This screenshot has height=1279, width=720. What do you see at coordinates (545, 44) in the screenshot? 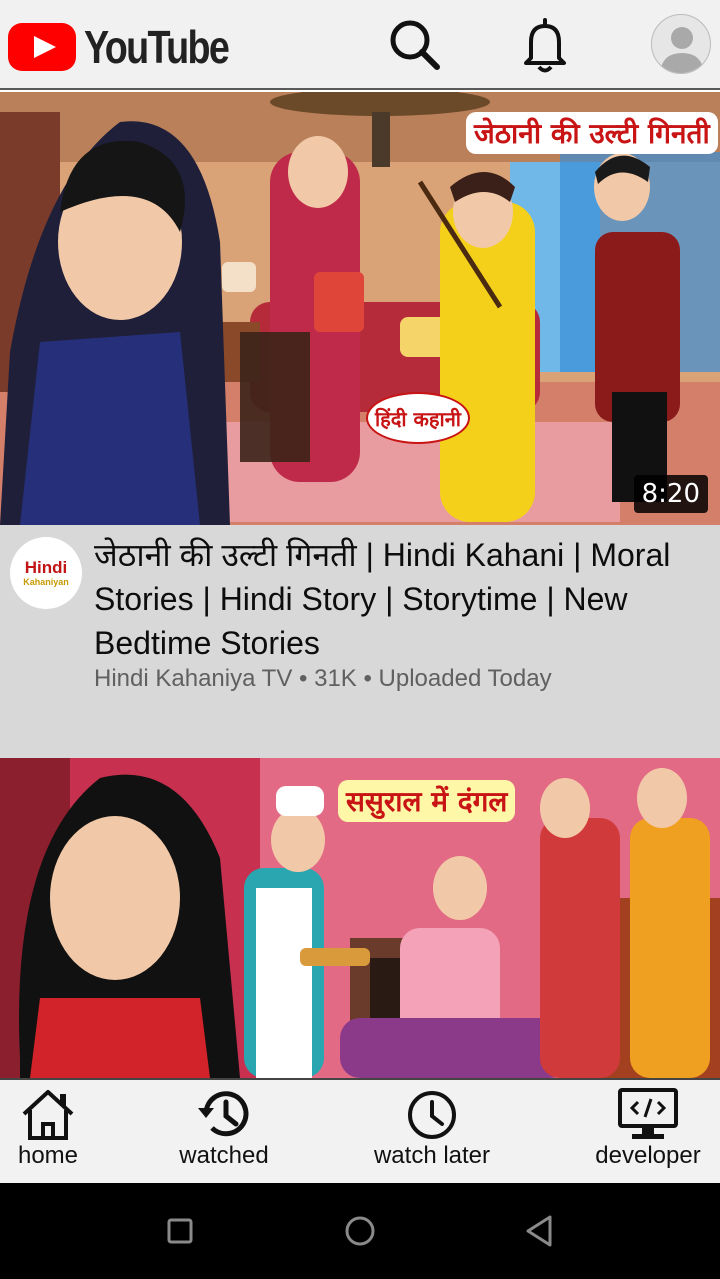
I see `bell-icon` at bounding box center [545, 44].